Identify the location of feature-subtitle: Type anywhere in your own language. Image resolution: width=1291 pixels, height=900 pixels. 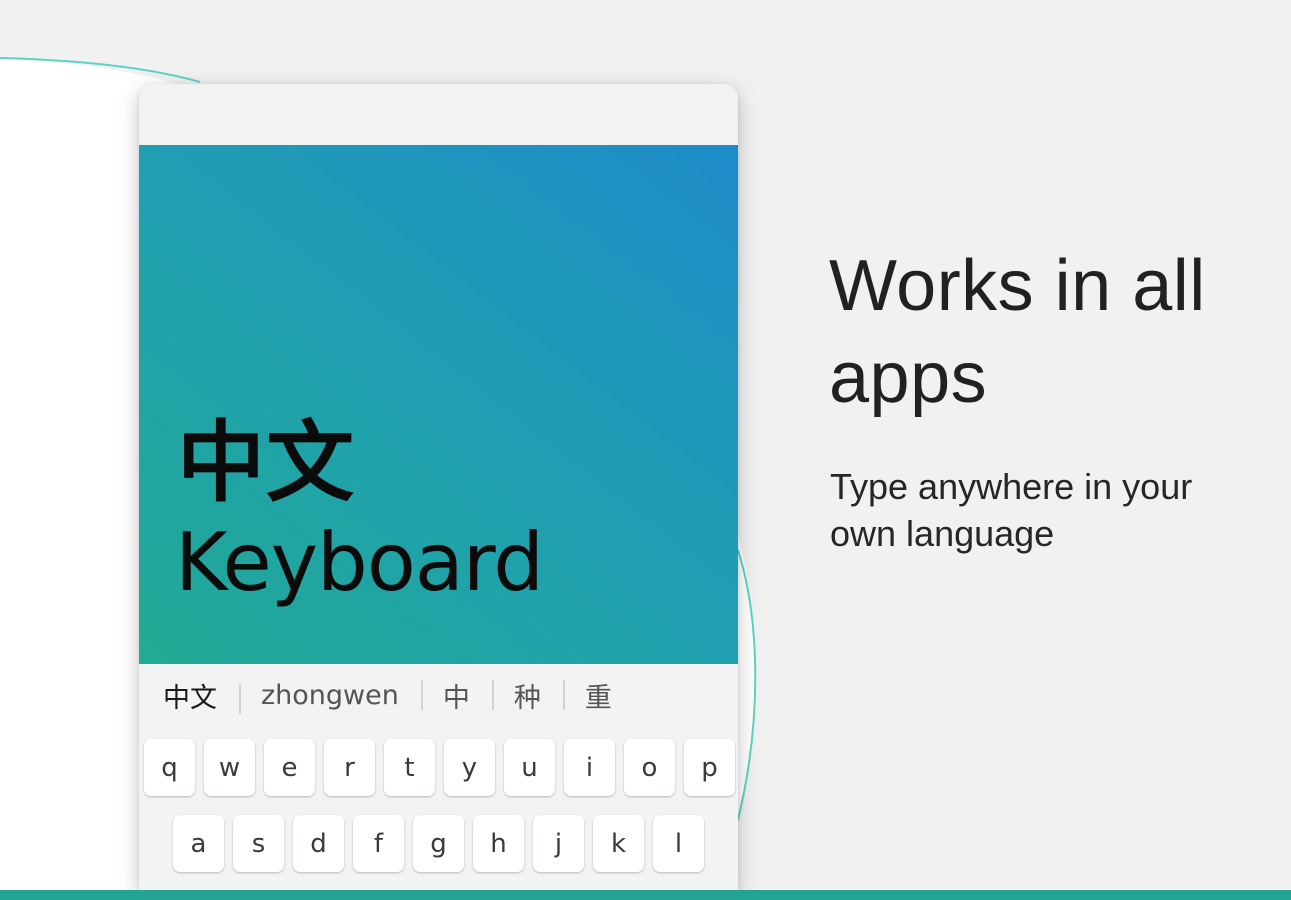
(1011, 510).